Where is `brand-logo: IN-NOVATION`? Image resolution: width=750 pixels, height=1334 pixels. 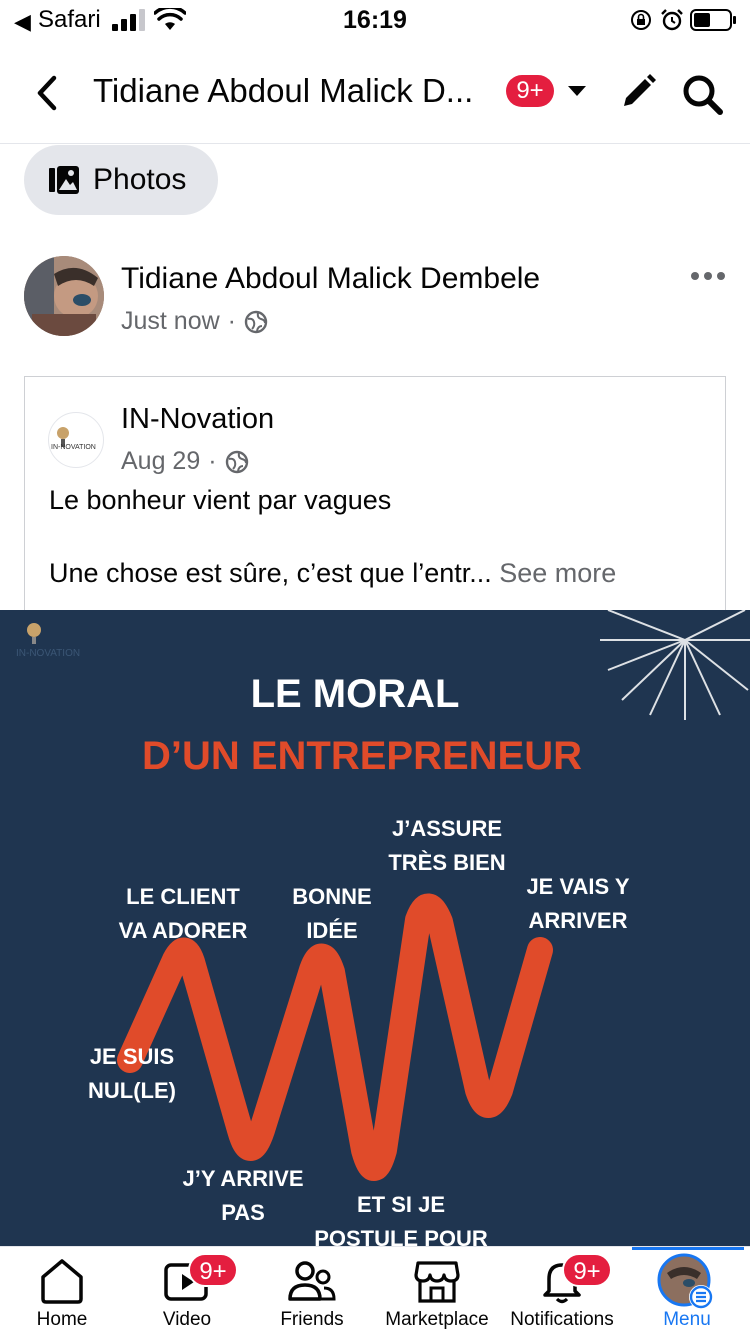 brand-logo: IN-NOVATION is located at coordinates (48, 641).